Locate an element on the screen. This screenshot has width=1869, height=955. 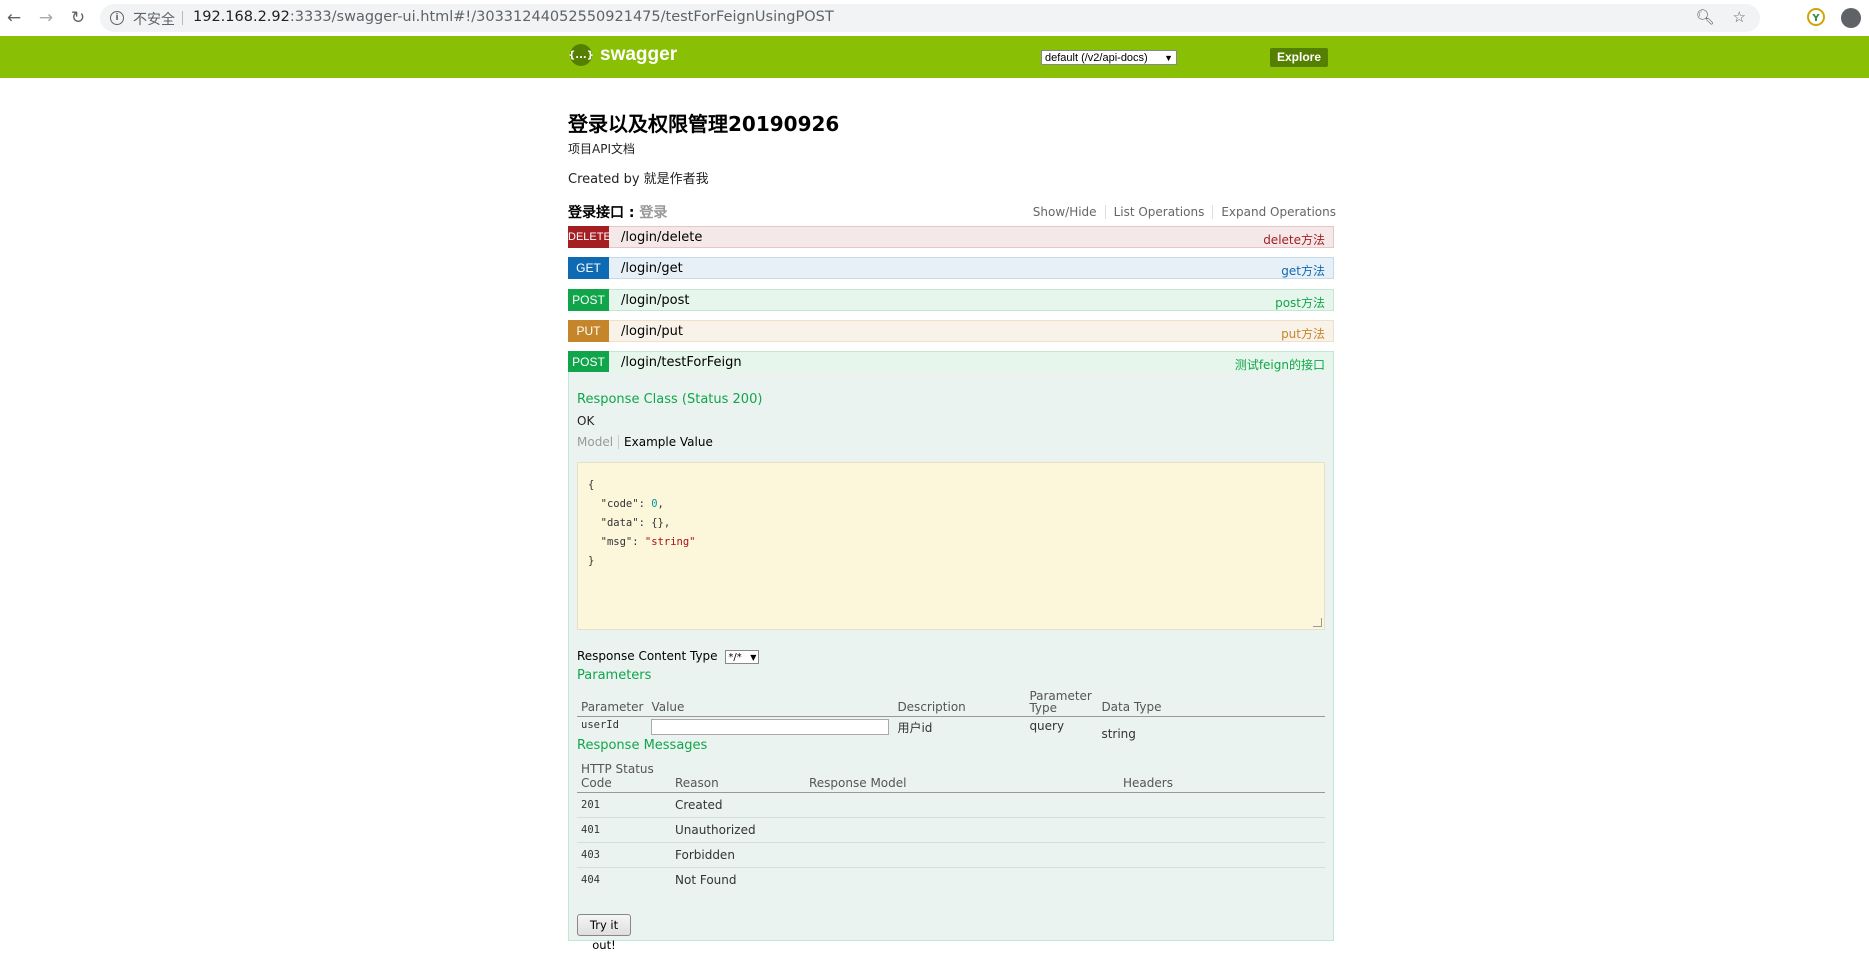
spec-select-value: default (/v2/api-docs) is located at coordinates (1096, 58).